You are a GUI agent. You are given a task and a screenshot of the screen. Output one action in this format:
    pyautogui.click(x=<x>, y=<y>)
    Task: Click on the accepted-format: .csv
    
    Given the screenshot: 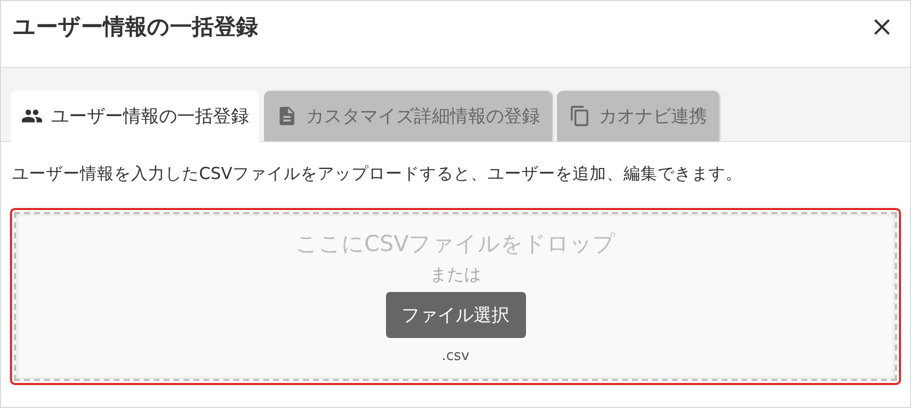 What is the action you would take?
    pyautogui.click(x=456, y=356)
    